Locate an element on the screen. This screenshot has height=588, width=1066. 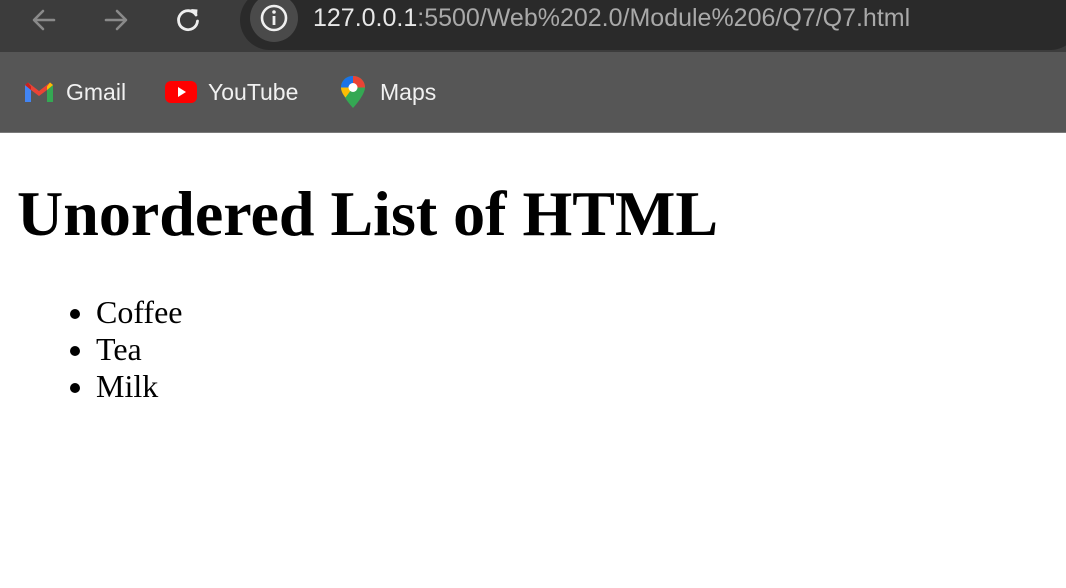
bookmarks-bar: Gmail YouTube Maps is located at coordinates (533, 92).